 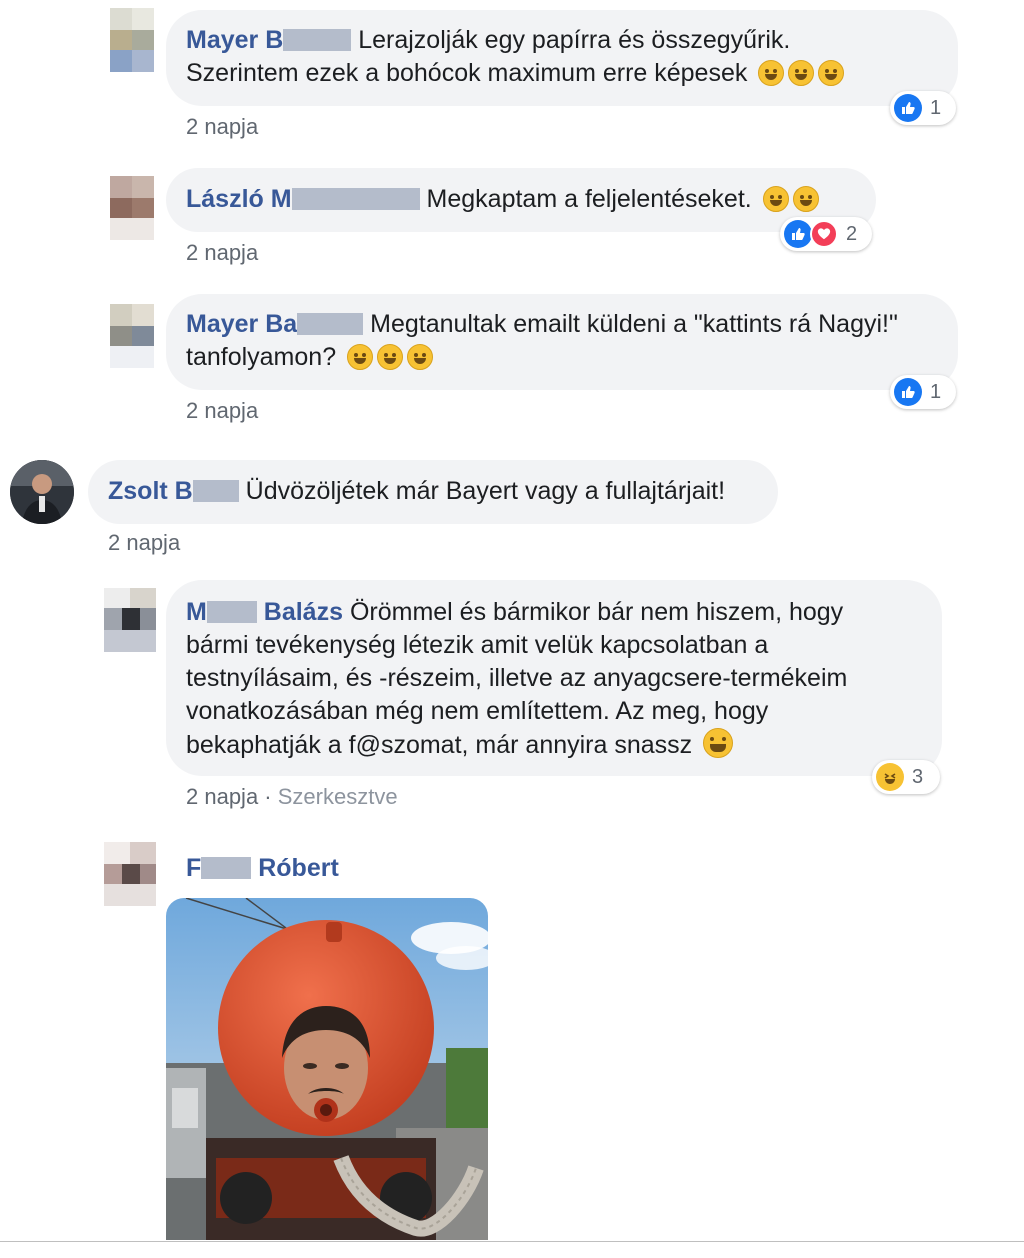 What do you see at coordinates (906, 777) in the screenshot?
I see `reaction-summary: 3` at bounding box center [906, 777].